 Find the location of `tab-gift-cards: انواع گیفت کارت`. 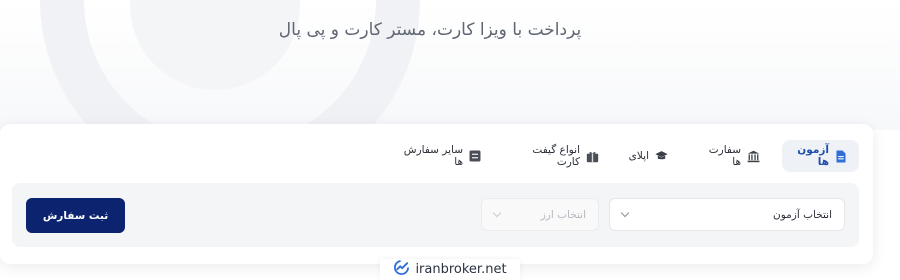

tab-gift-cards: انواع گیفت کارت is located at coordinates (557, 156).